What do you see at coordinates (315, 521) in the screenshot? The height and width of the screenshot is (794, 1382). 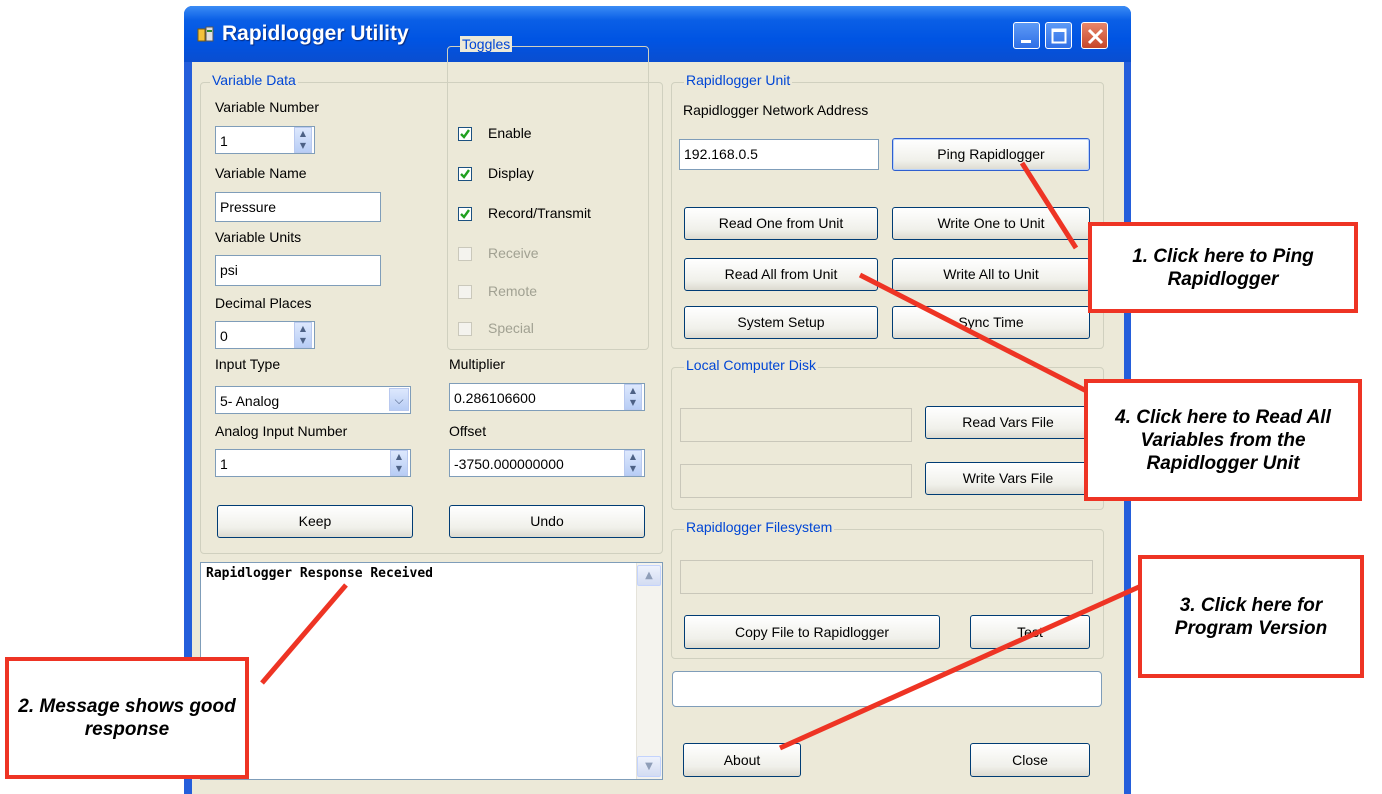 I see `keep-button: Keep` at bounding box center [315, 521].